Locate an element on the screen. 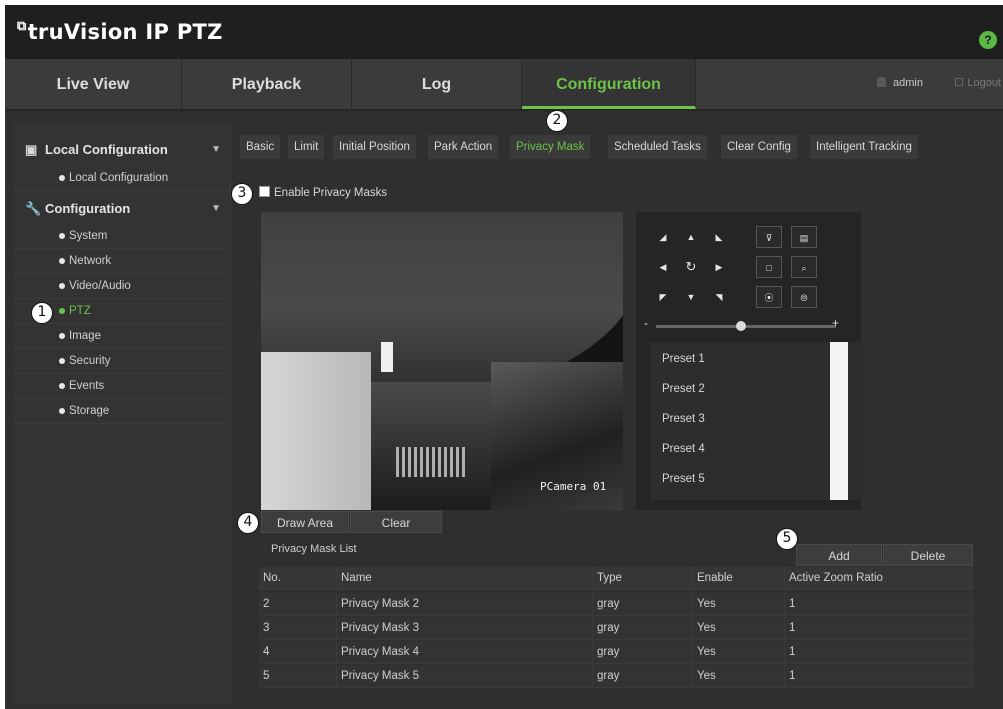 The width and height of the screenshot is (1003, 709). subtab-clear-config: Clear Config is located at coordinates (759, 147).